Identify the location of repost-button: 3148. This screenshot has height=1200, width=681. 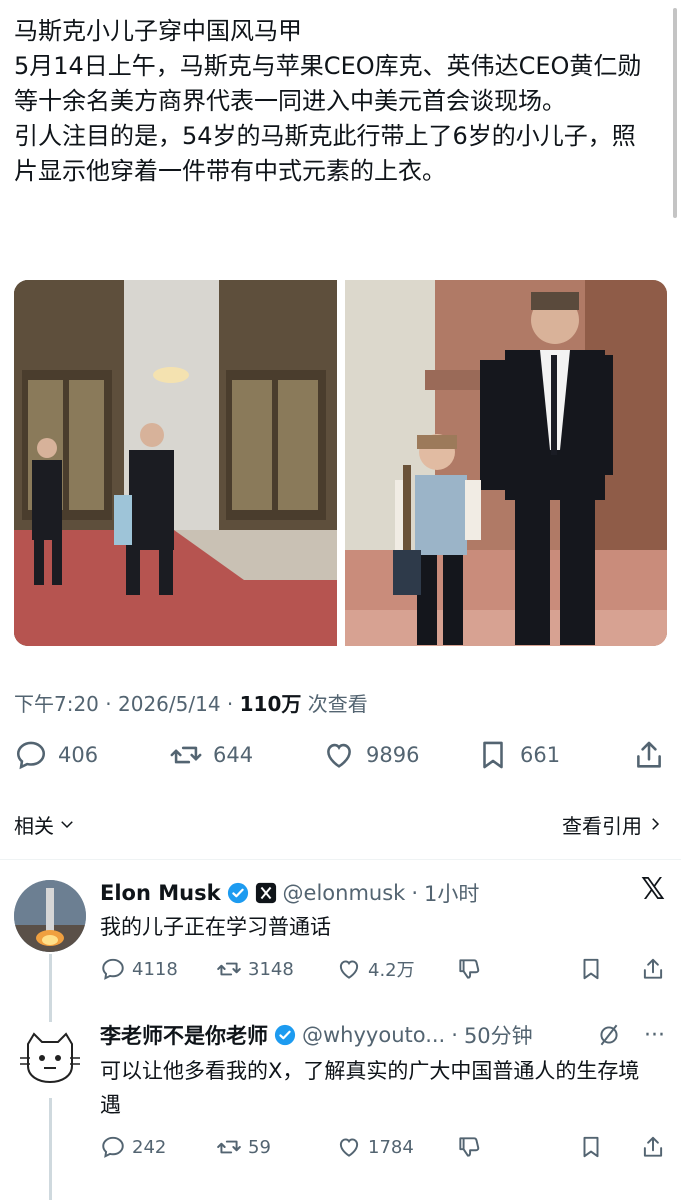
(255, 969).